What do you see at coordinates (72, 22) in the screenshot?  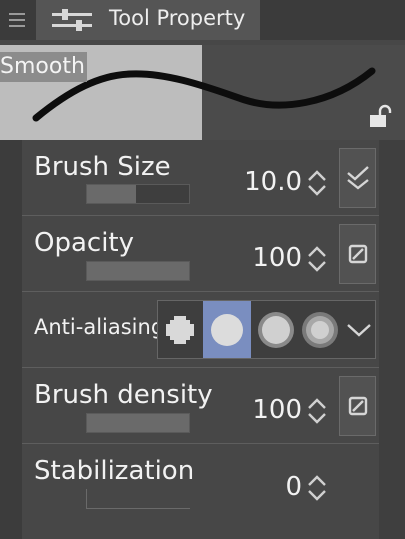 I see `sliders-icon` at bounding box center [72, 22].